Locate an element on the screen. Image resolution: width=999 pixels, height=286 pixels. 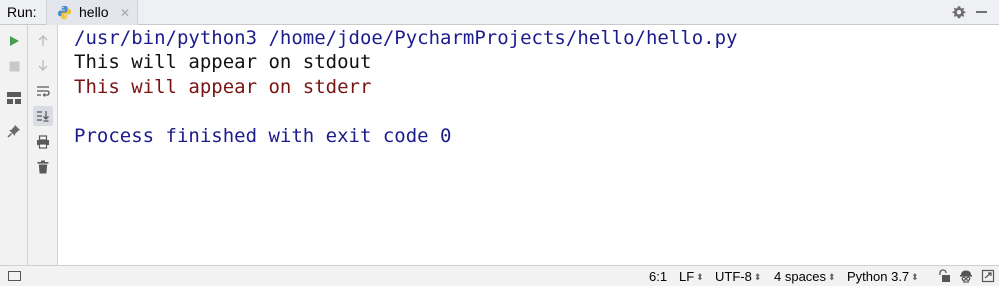
scroll-to-end-icon is located at coordinates (43, 116).